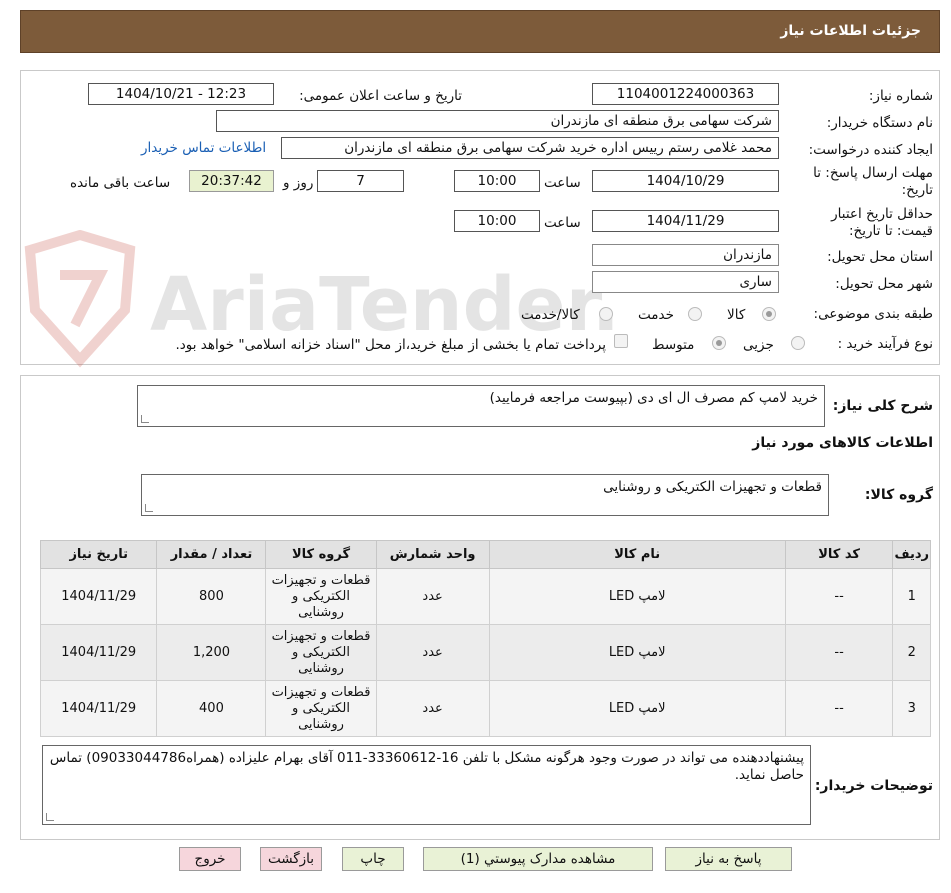 This screenshot has width=951, height=893. What do you see at coordinates (656, 315) in the screenshot?
I see `category-option-service: خدمت` at bounding box center [656, 315].